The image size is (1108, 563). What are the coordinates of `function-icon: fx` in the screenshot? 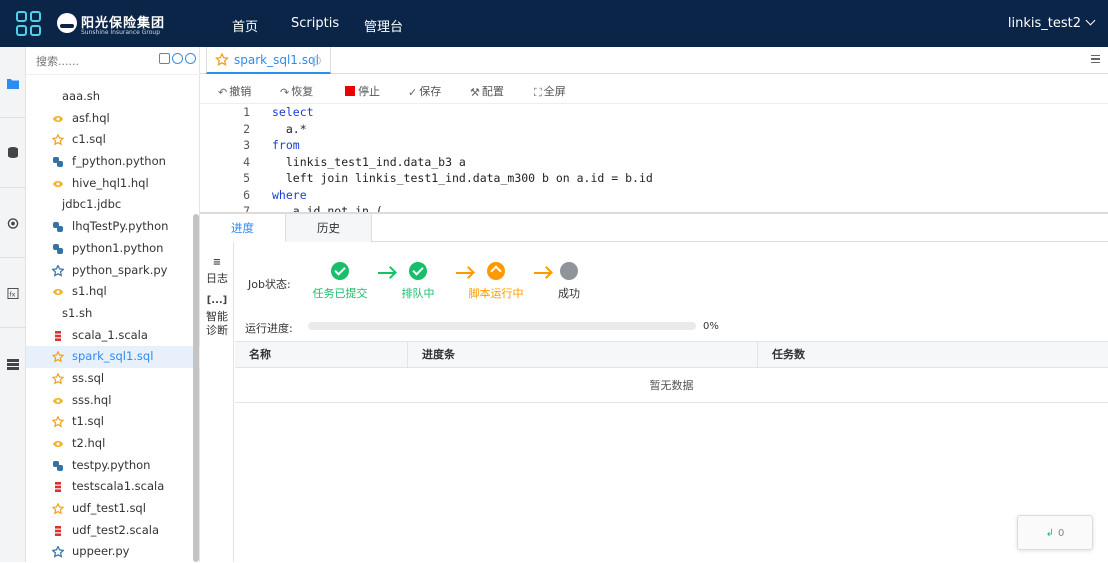 It's located at (13, 293).